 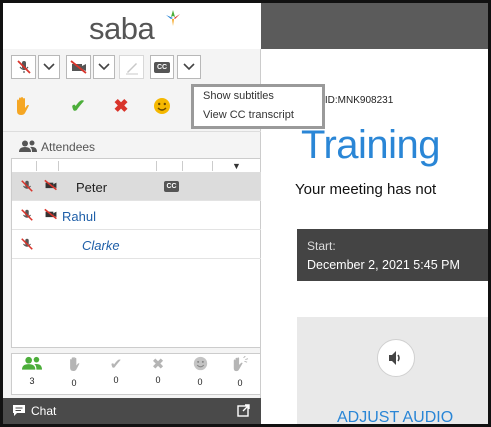 I want to click on attendee-list-columns: ▼, so click(x=137, y=166).